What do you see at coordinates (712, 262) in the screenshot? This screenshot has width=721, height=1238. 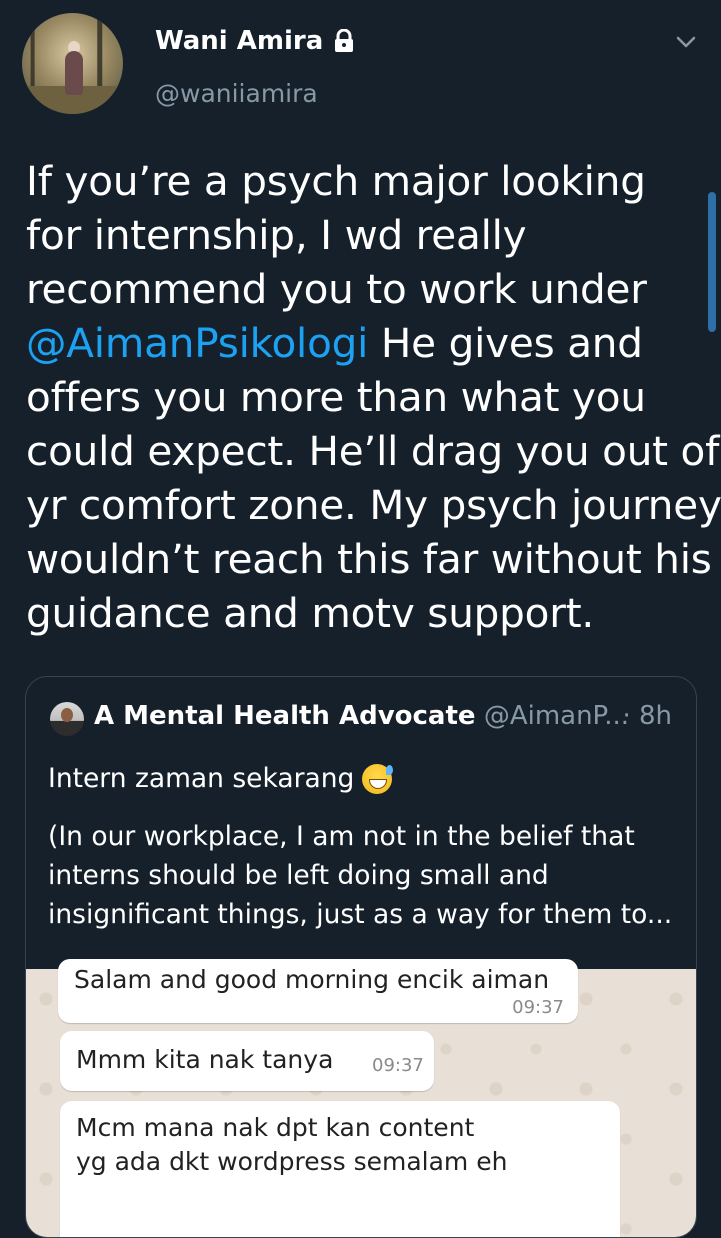 I see `scrollbar` at bounding box center [712, 262].